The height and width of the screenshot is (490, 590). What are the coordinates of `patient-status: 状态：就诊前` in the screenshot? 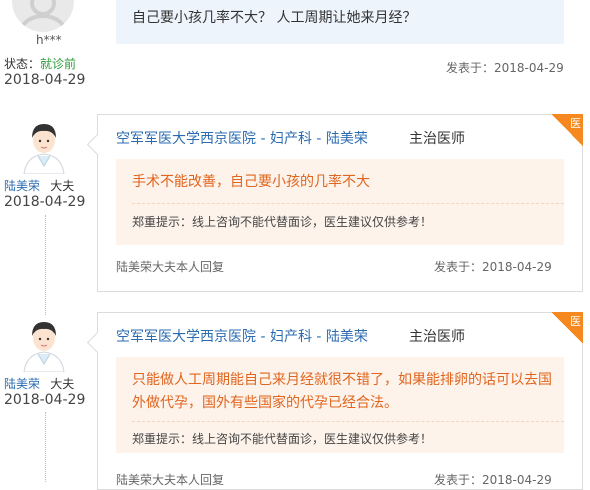 It's located at (40, 62).